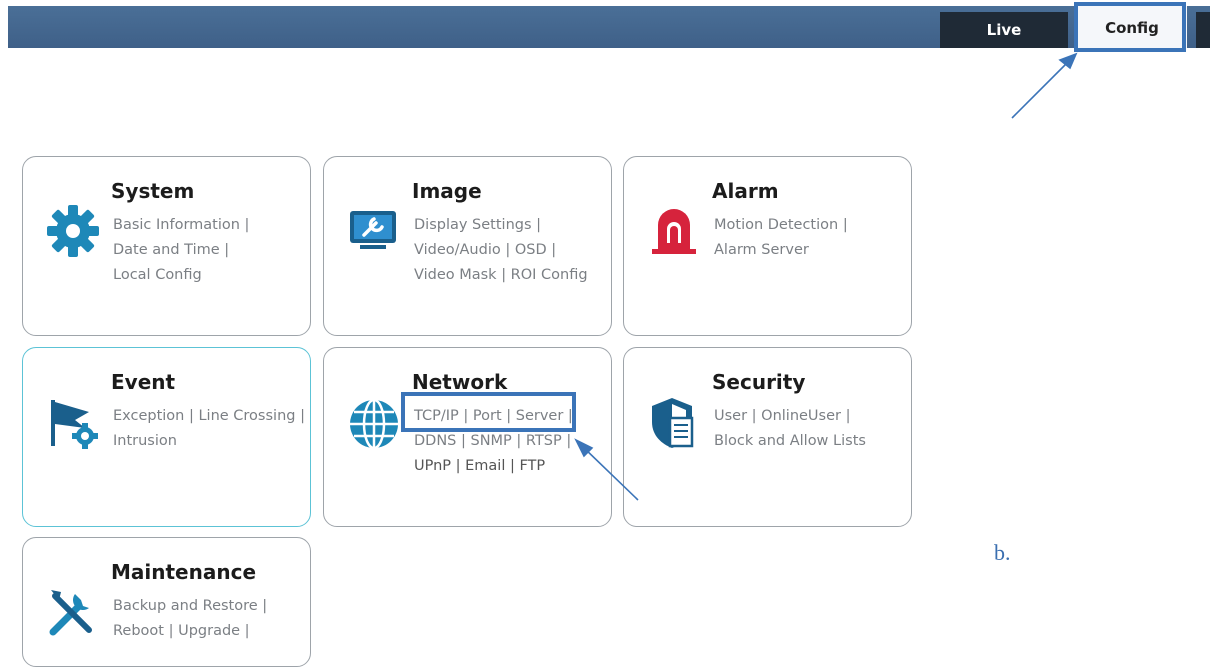 The height and width of the screenshot is (667, 1210). Describe the element at coordinates (610, 473) in the screenshot. I see `arrow-to-network-links` at that location.